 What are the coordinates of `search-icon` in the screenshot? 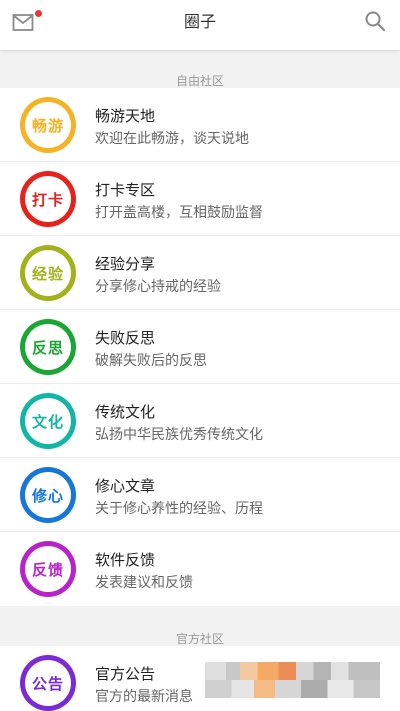 It's located at (375, 21).